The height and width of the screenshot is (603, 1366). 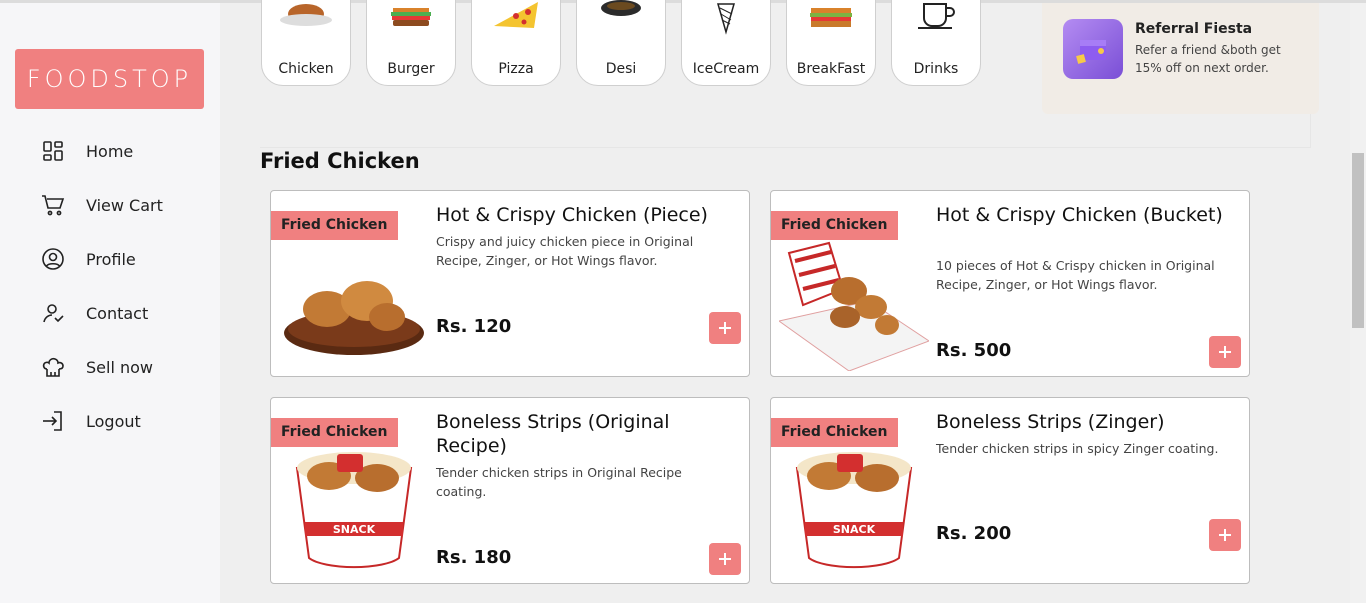 What do you see at coordinates (111, 259) in the screenshot?
I see `sidebar-item-label: Profile` at bounding box center [111, 259].